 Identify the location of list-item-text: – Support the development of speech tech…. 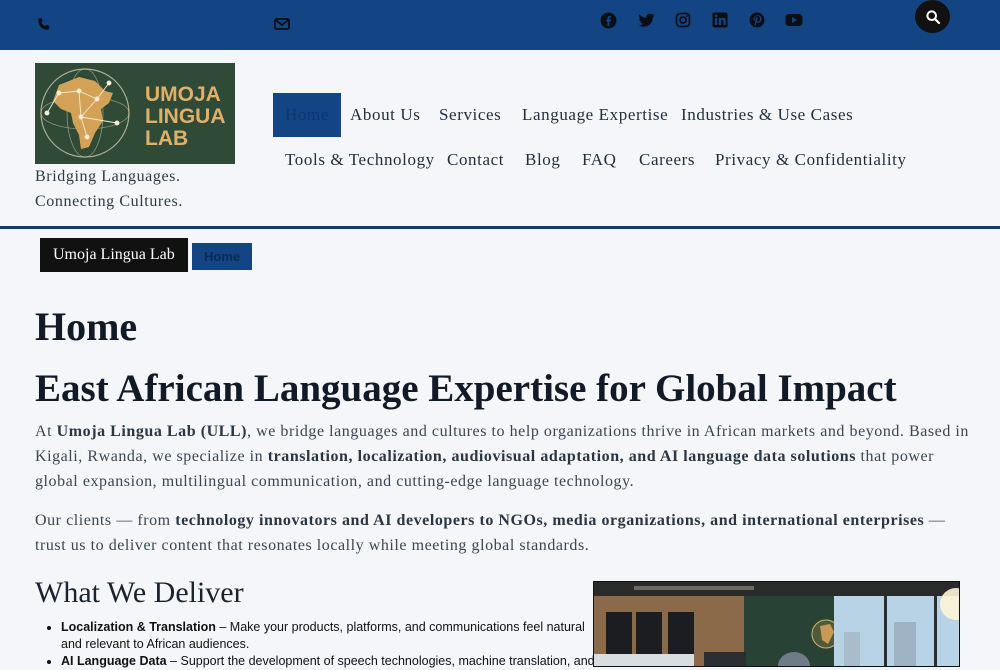
(380, 661).